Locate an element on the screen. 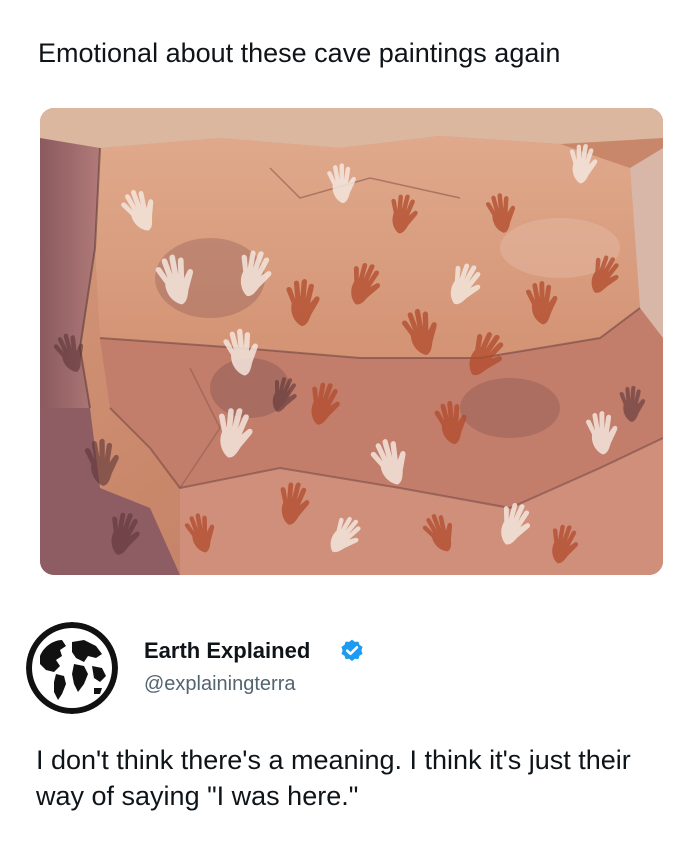  globe-icon is located at coordinates (72, 668).